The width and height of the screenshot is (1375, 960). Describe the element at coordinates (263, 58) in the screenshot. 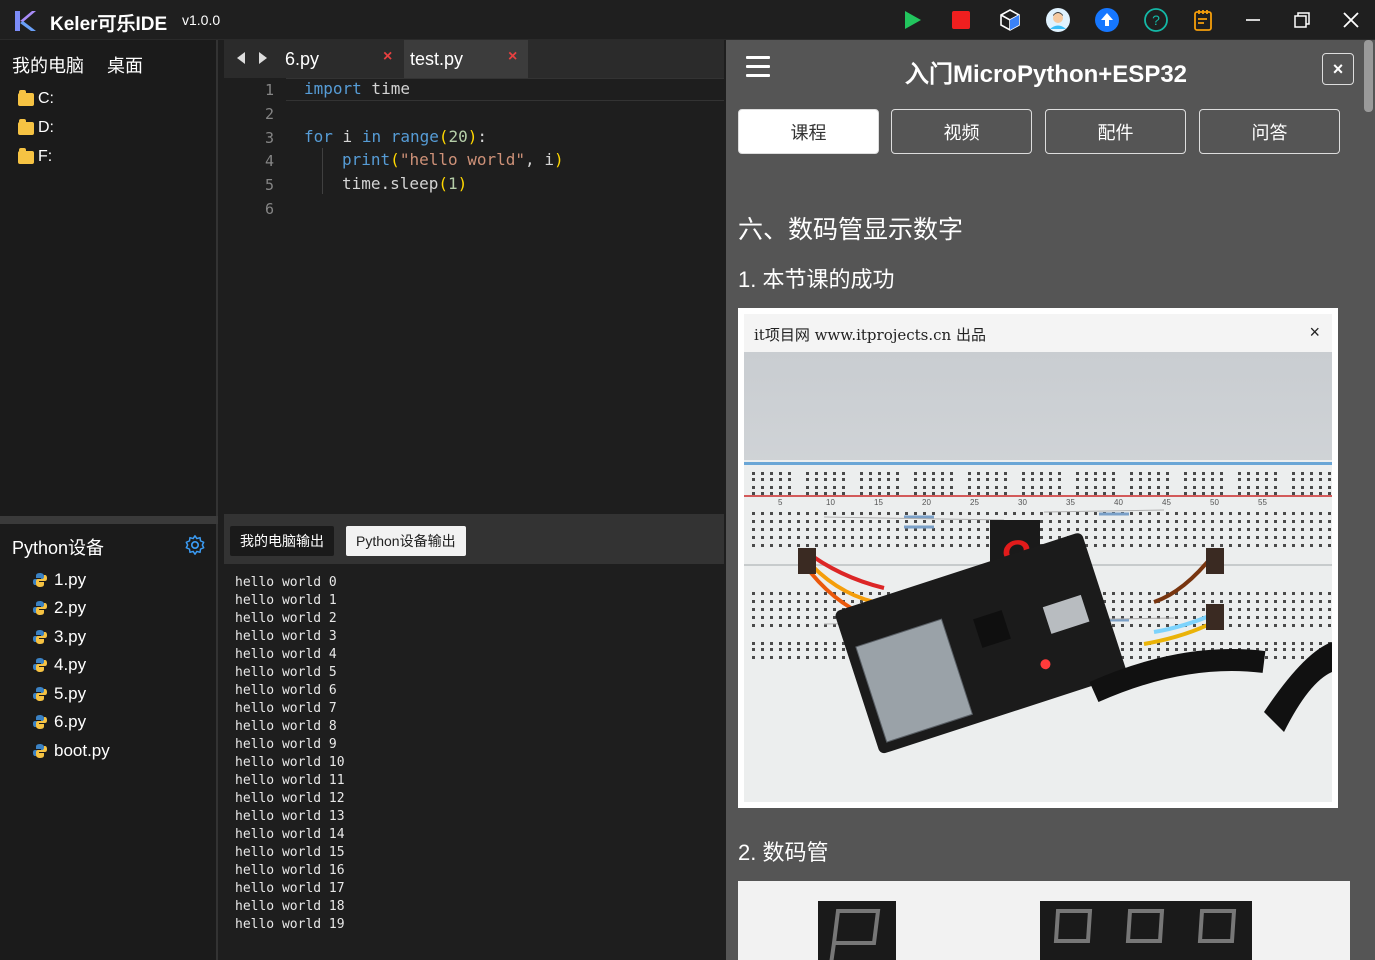

I see `chevron-right-icon` at that location.